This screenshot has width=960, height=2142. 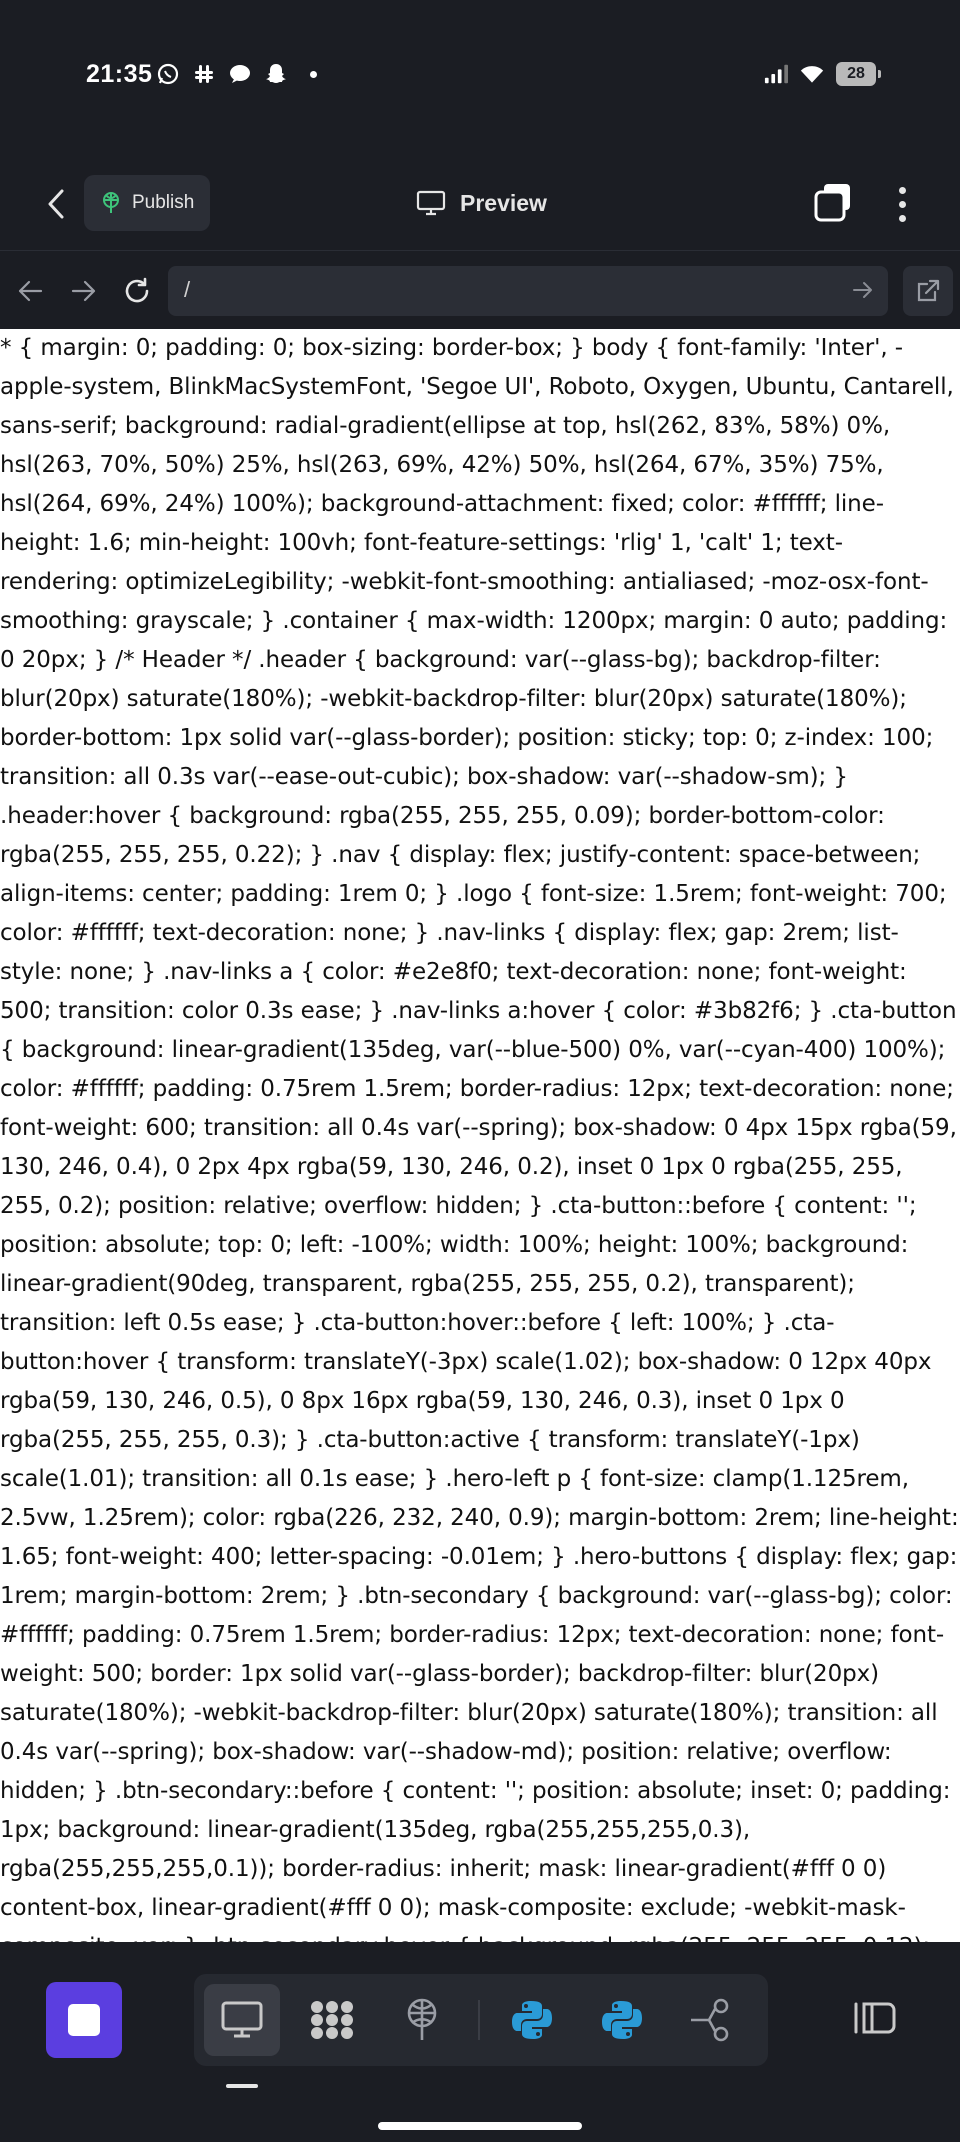 I want to click on external-link-icon, so click(x=928, y=290).